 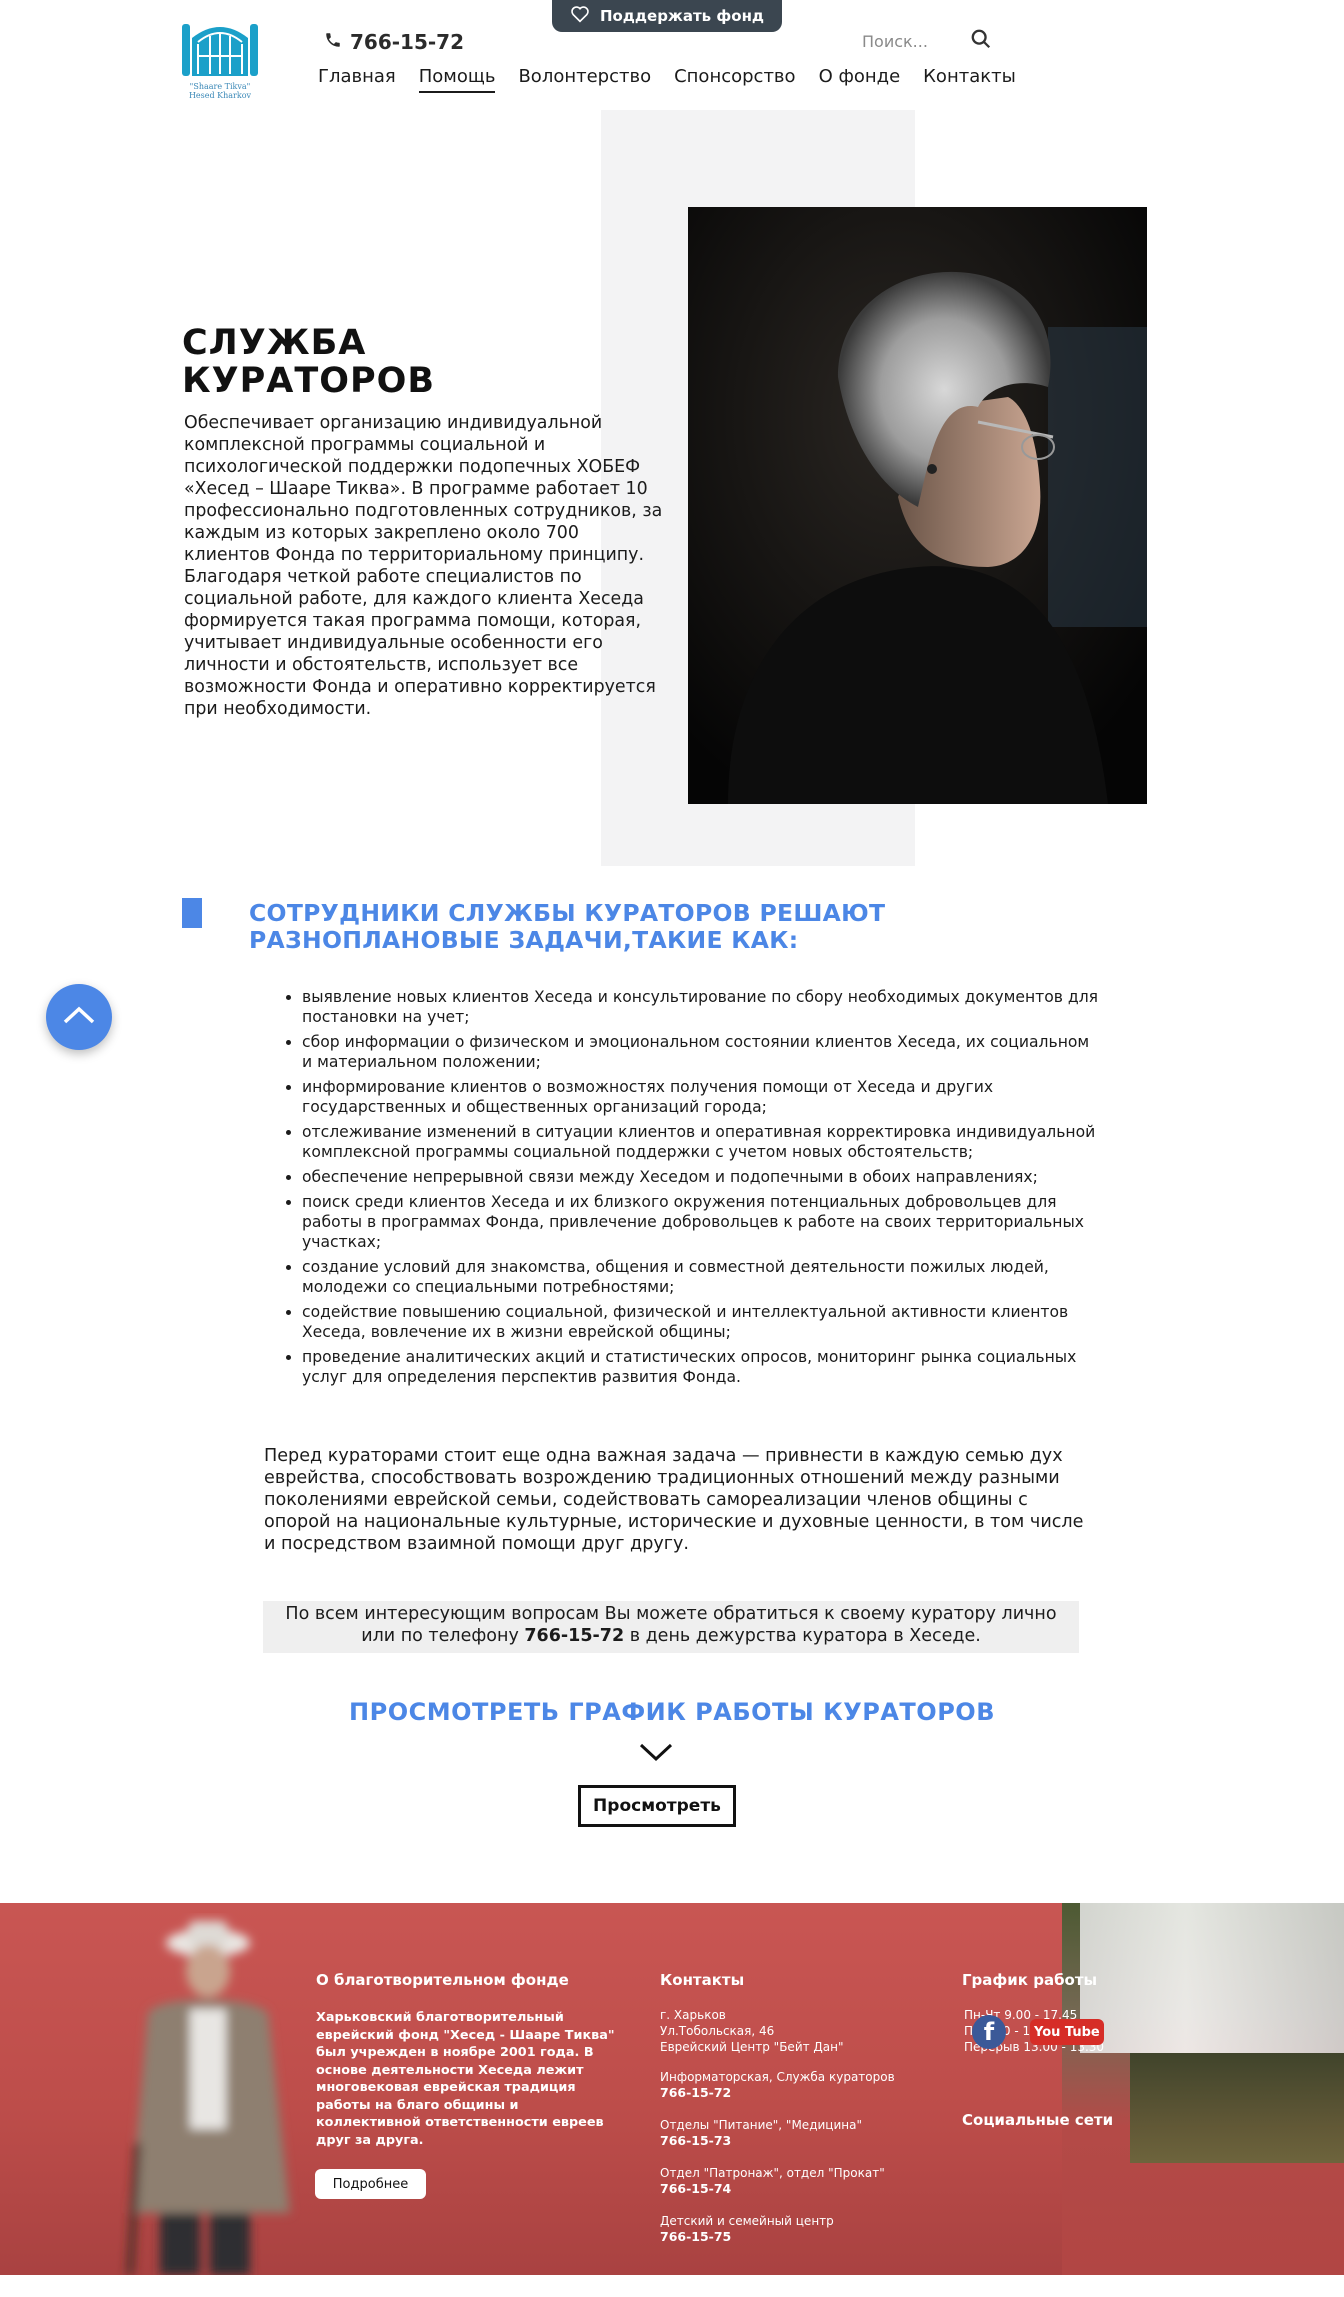 What do you see at coordinates (761, 2141) in the screenshot?
I see `department-phone: 766-15-73` at bounding box center [761, 2141].